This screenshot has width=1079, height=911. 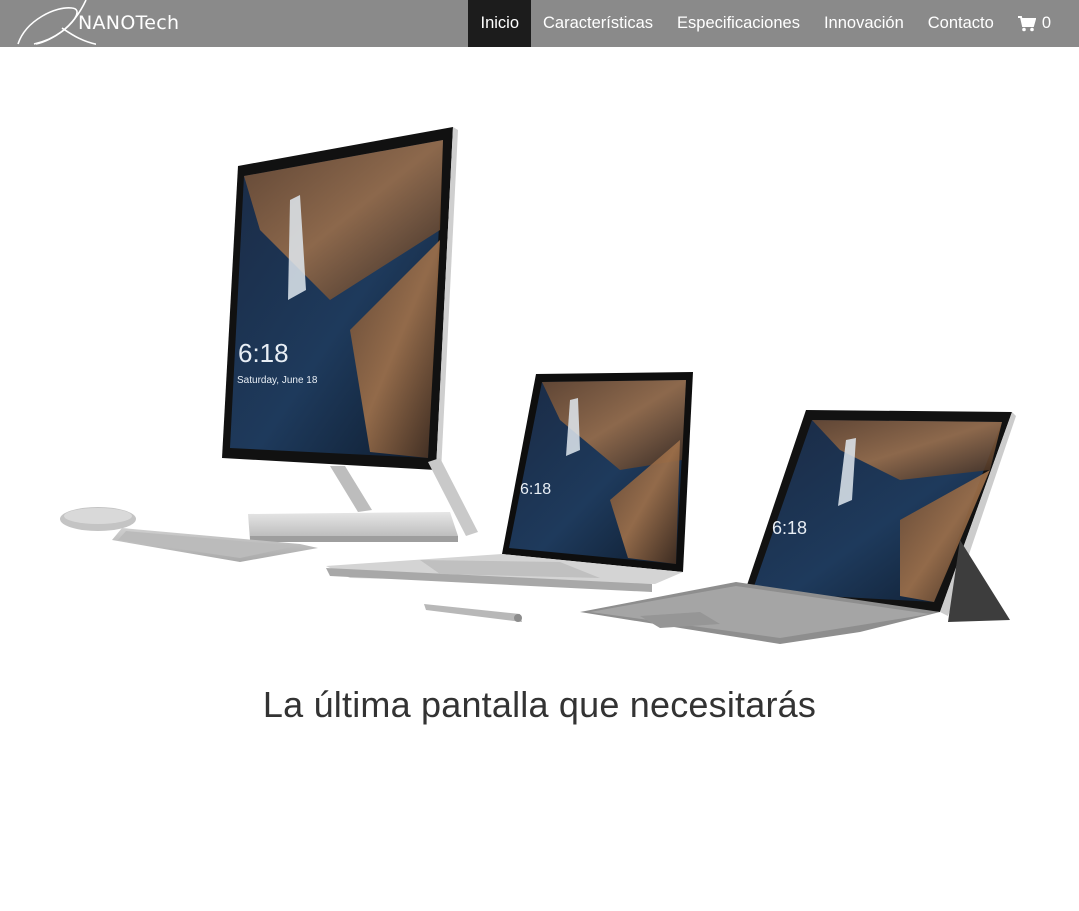 What do you see at coordinates (598, 23) in the screenshot?
I see `nav-item-caracteristicas: Características` at bounding box center [598, 23].